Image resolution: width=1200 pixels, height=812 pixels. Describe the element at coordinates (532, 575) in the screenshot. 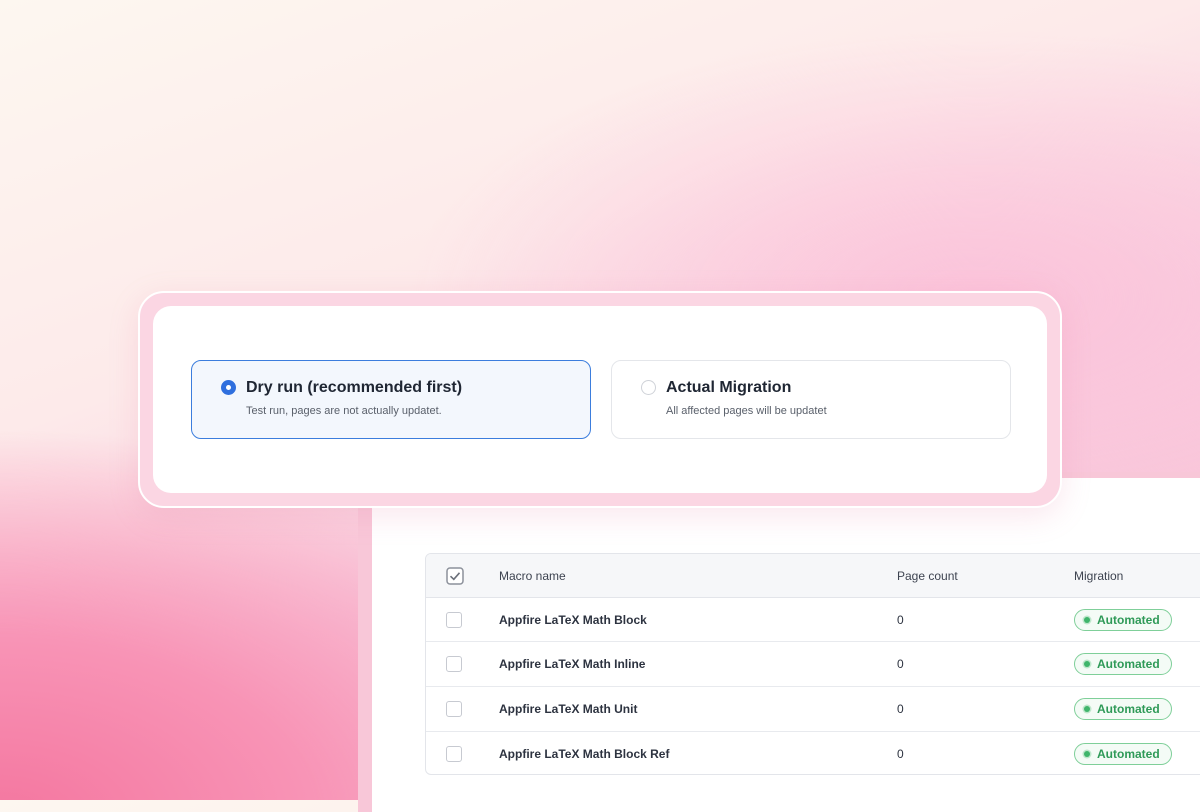

I see `column-header-macro-name: Macro name` at that location.